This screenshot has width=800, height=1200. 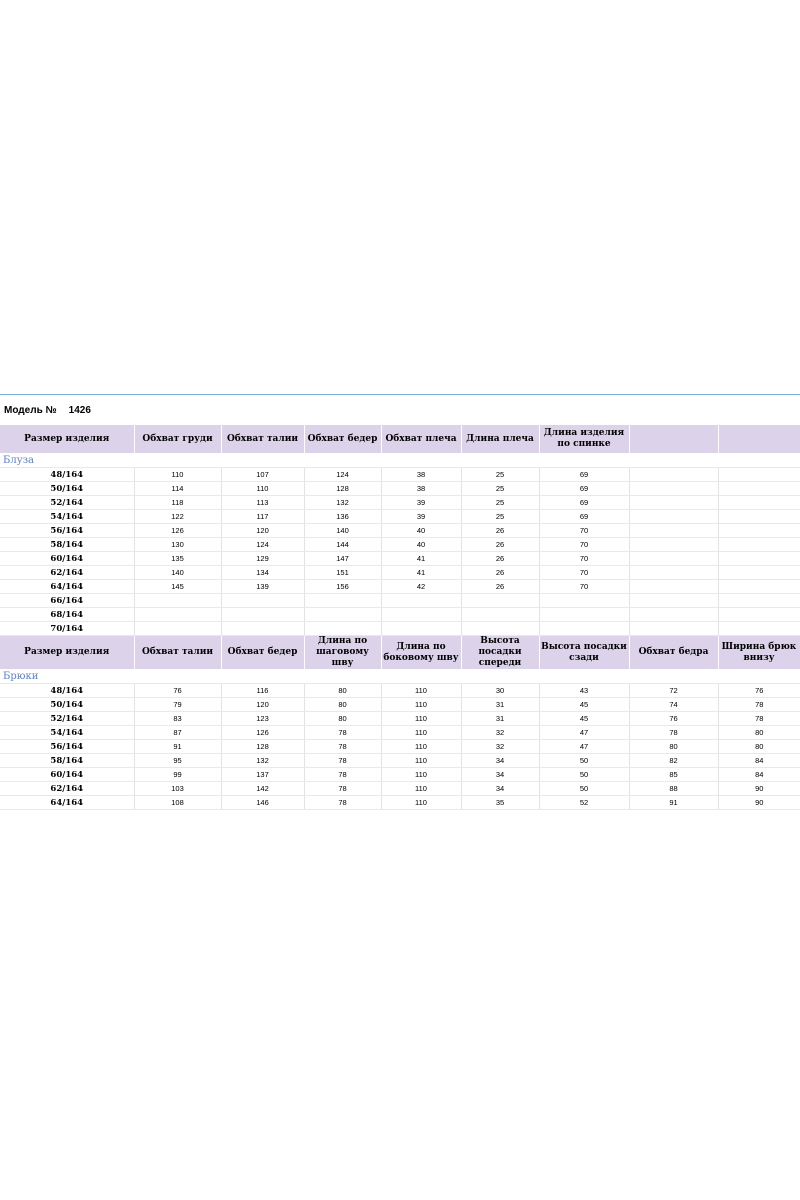 I want to click on measurement-cell: 95, so click(x=178, y=760).